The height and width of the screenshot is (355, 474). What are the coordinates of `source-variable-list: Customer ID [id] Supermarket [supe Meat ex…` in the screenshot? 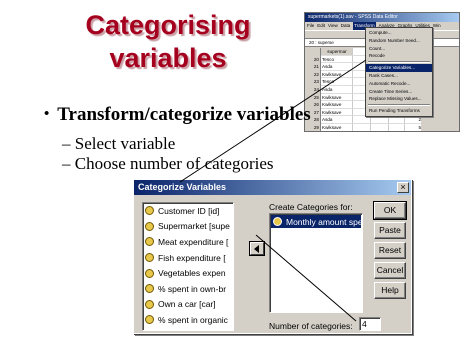 It's located at (188, 266).